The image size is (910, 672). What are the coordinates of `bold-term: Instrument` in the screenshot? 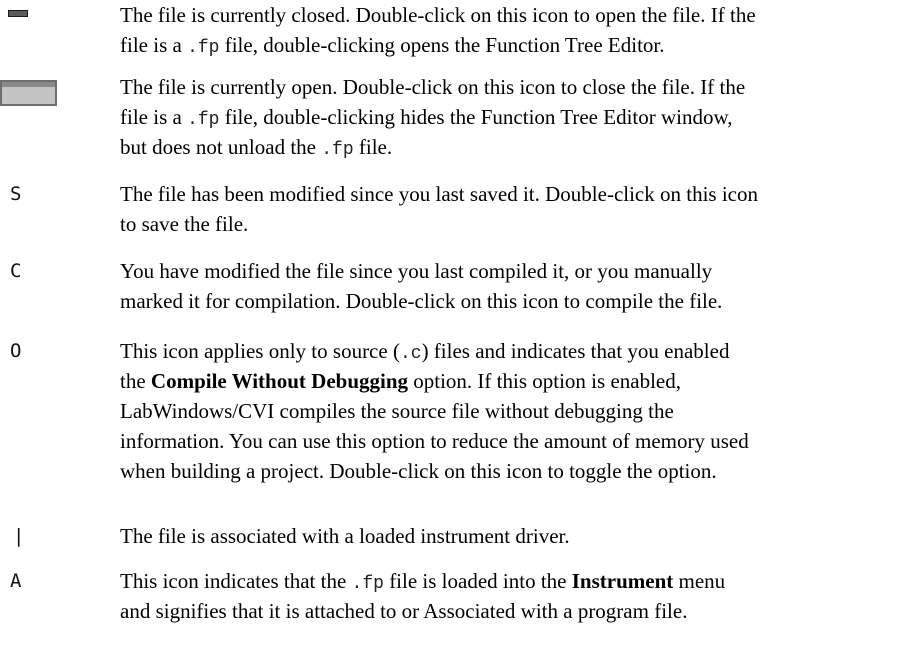 It's located at (622, 581).